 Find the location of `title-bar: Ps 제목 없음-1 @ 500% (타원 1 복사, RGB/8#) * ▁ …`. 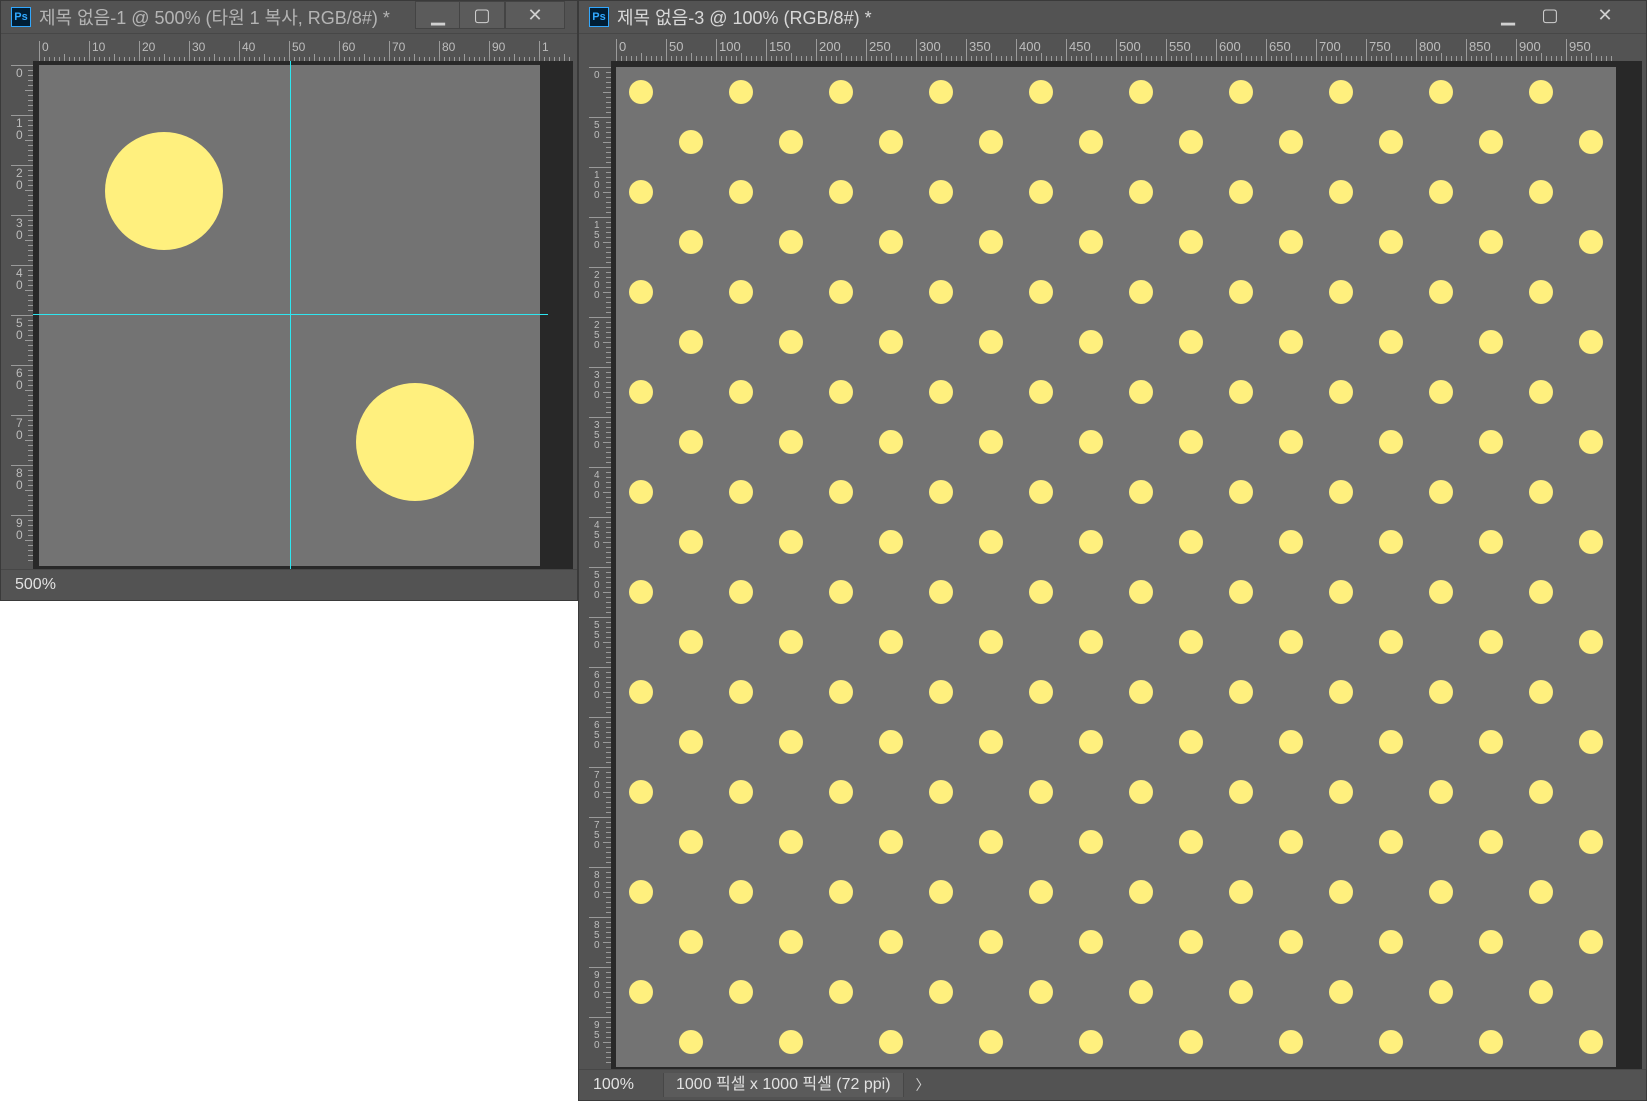

title-bar: Ps 제목 없음-1 @ 500% (타원 1 복사, RGB/8#) * ▁ … is located at coordinates (289, 17).